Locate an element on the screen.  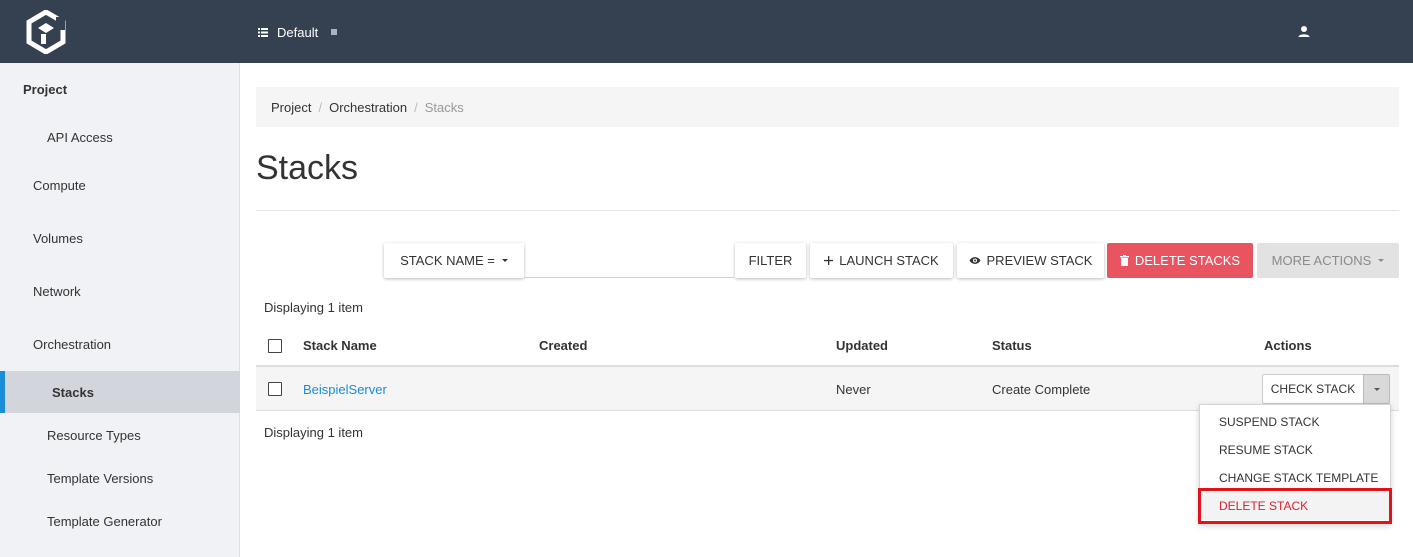
sidebar-item-label: Project is located at coordinates (45, 89).